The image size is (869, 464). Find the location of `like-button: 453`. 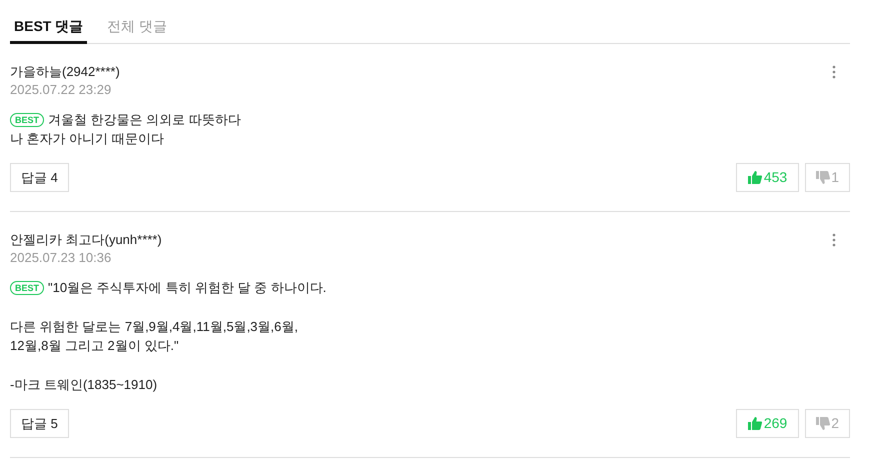

like-button: 453 is located at coordinates (768, 177).